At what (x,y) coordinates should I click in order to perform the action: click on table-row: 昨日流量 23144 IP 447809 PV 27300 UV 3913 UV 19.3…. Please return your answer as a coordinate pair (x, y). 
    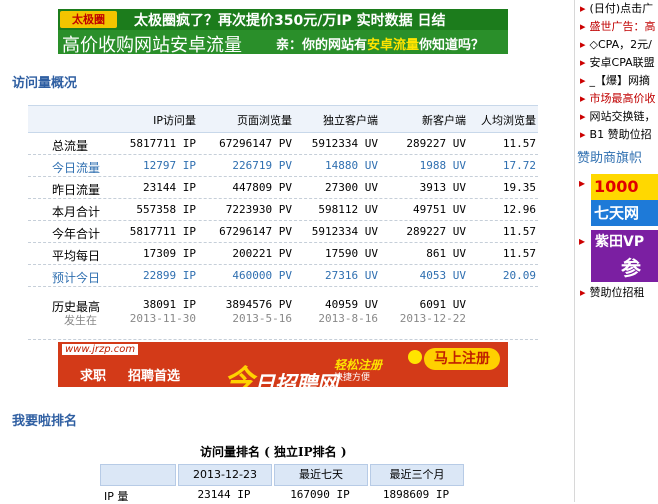
    Looking at the image, I should click on (283, 188).